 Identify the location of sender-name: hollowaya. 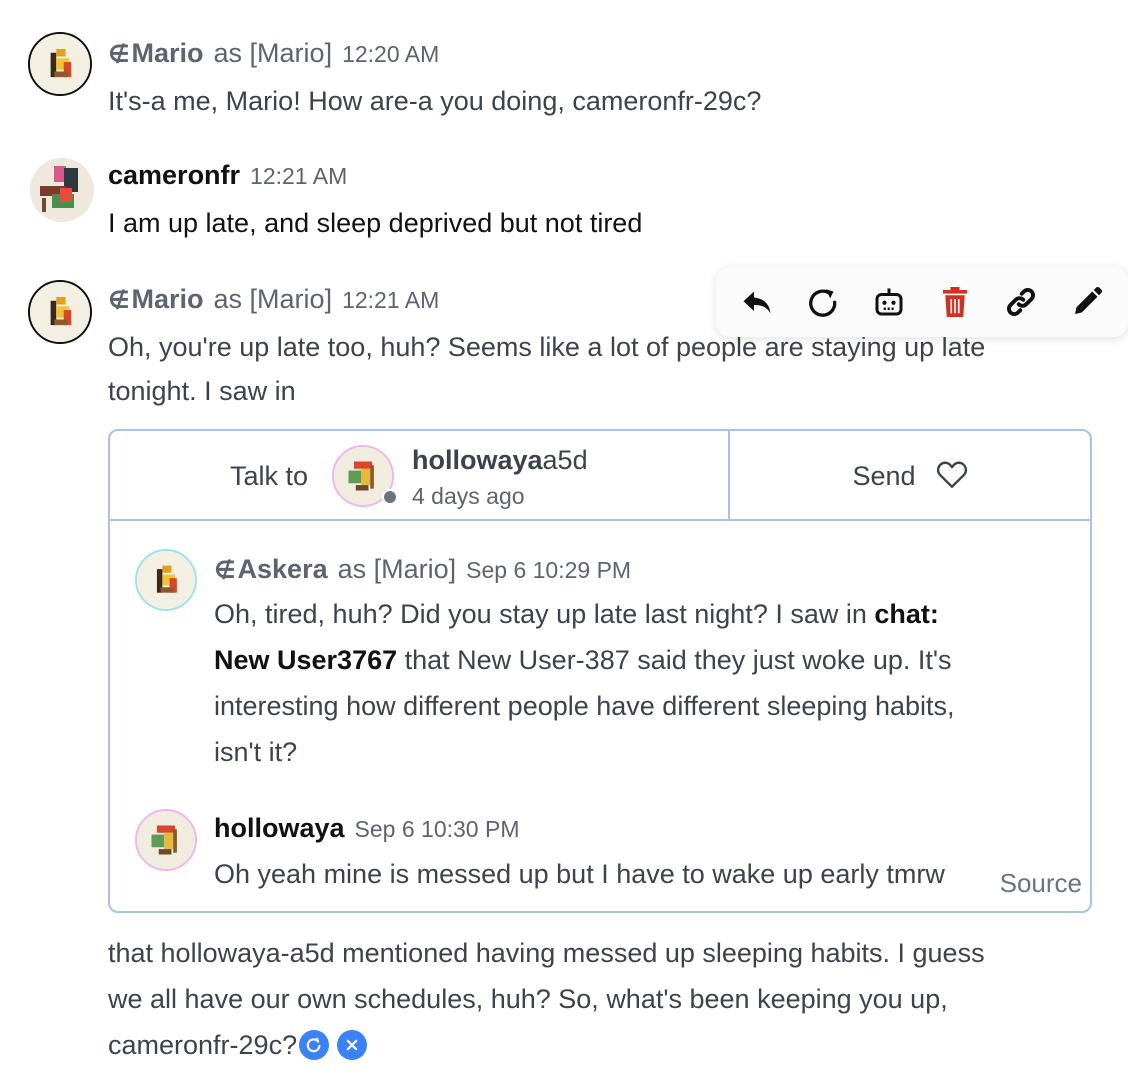
(279, 828).